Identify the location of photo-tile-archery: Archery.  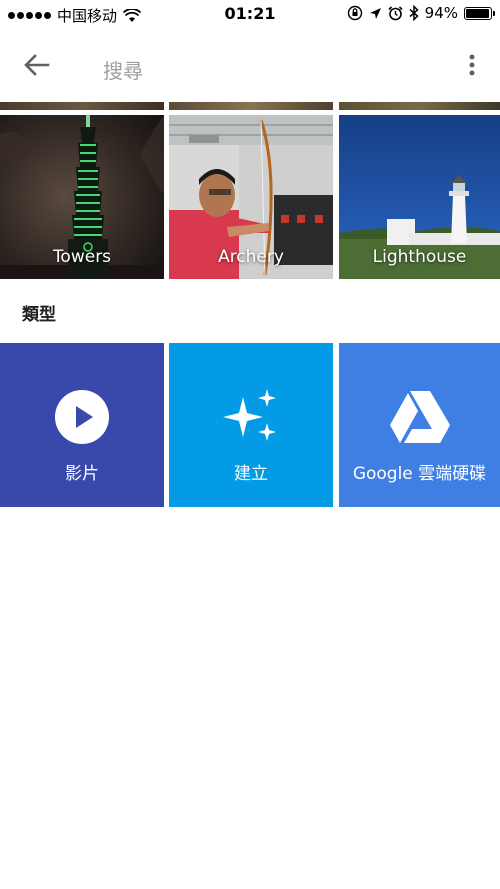
(251, 197).